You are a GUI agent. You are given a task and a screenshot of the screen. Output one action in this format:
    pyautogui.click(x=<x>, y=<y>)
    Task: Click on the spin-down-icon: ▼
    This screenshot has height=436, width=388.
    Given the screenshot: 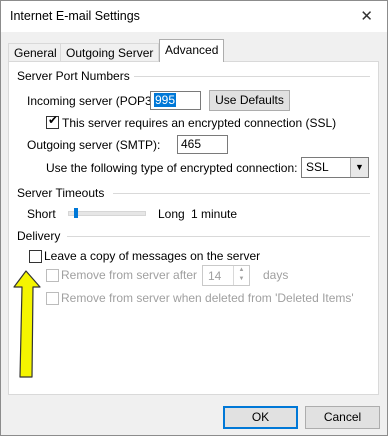 What is the action you would take?
    pyautogui.click(x=241, y=279)
    